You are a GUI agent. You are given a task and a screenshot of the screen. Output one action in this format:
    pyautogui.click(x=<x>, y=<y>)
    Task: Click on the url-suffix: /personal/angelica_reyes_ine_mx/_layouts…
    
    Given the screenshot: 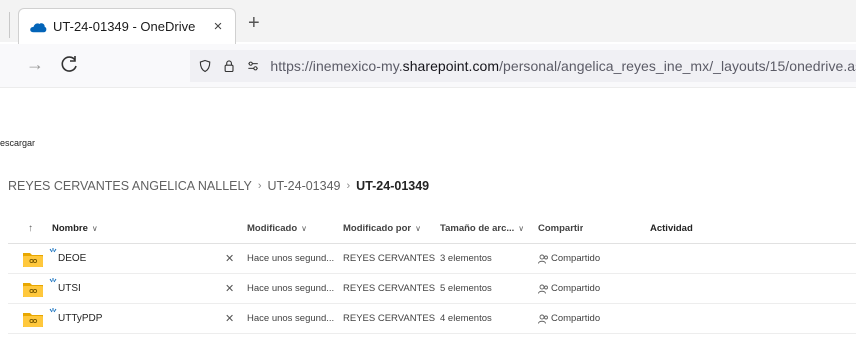 What is the action you would take?
    pyautogui.click(x=677, y=66)
    